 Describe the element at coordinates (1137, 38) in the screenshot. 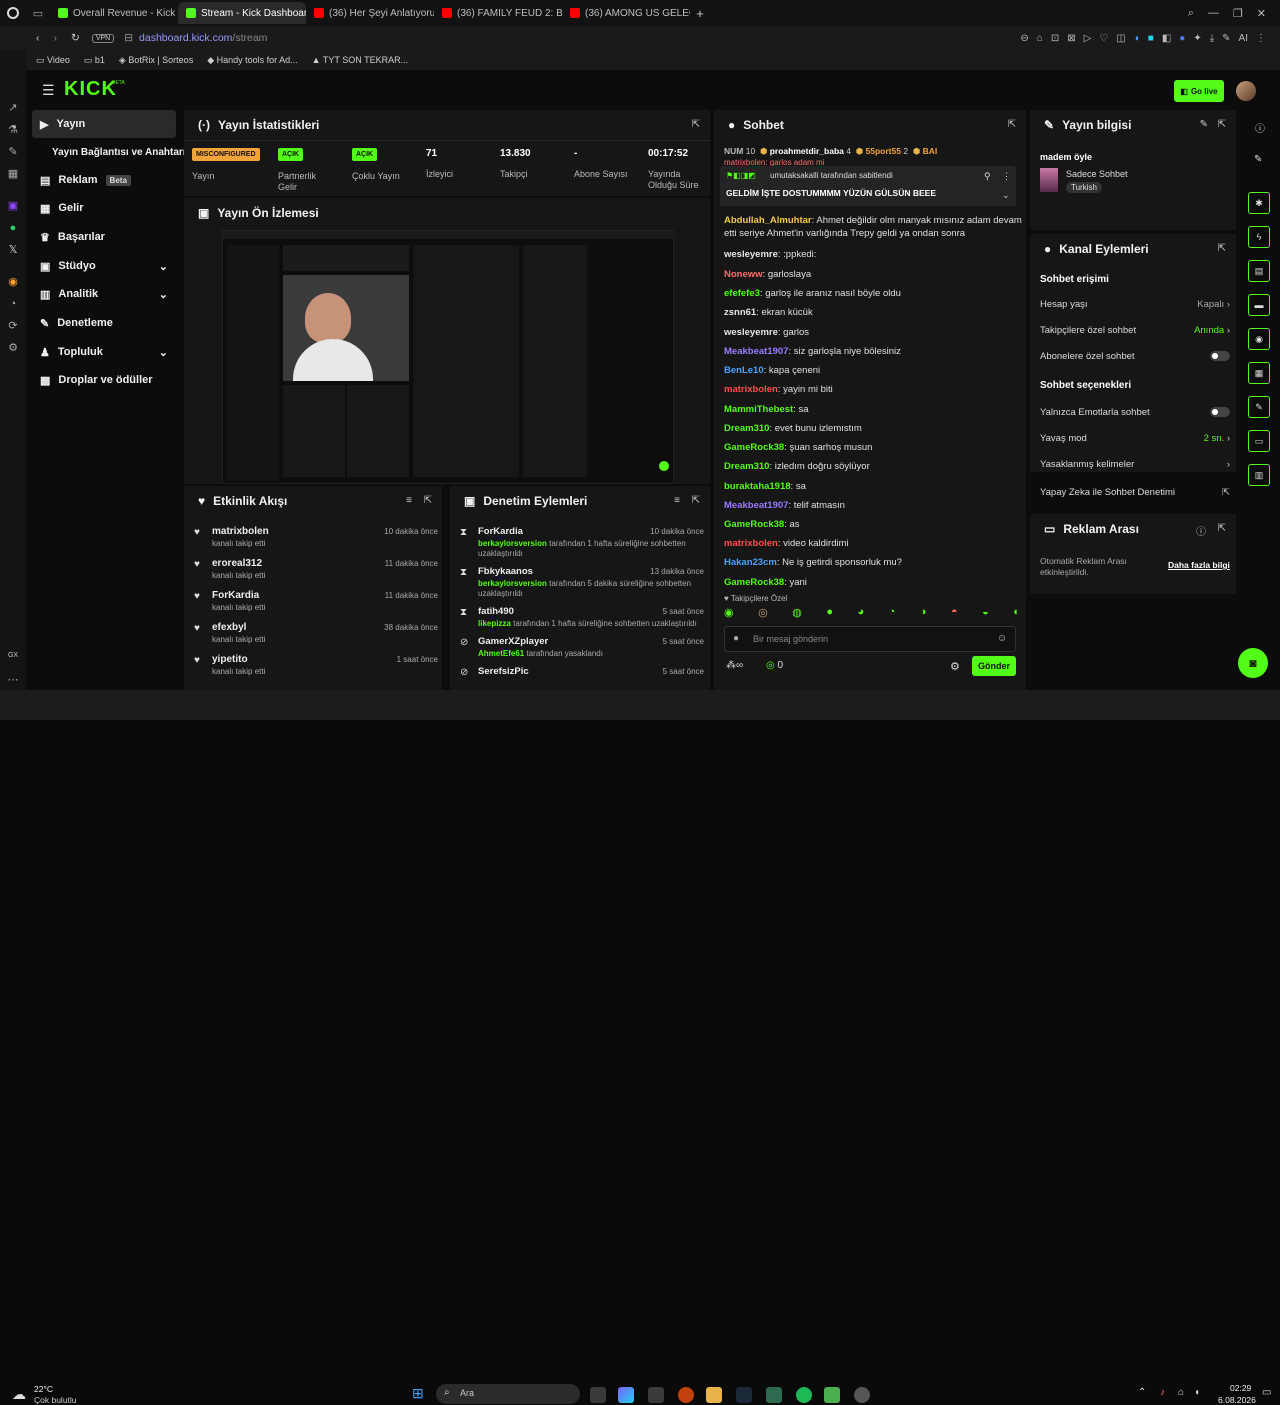

I see `audio-icon: ◖` at that location.